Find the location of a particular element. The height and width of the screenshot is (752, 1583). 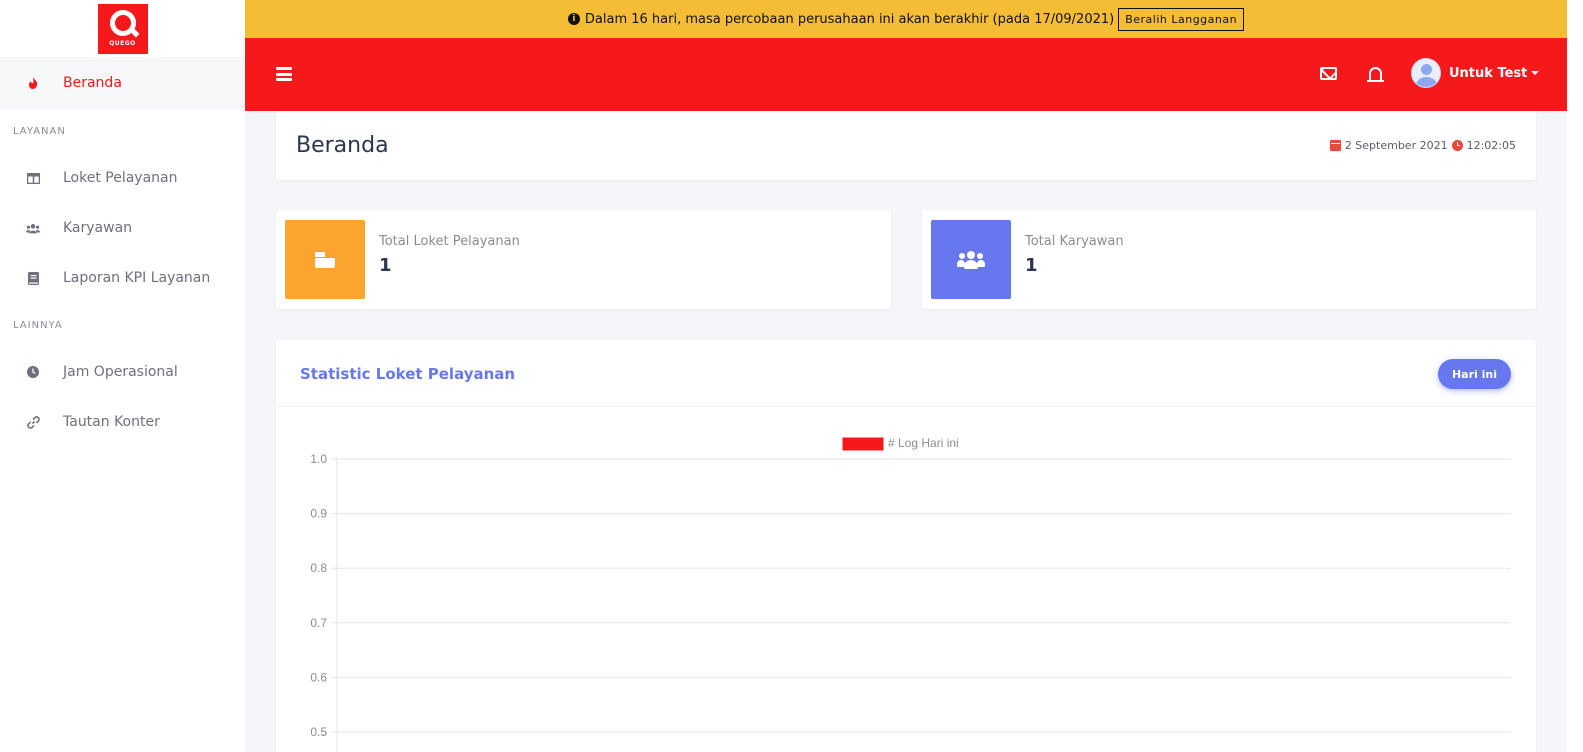

y-tick-label: 0.6 is located at coordinates (318, 677).